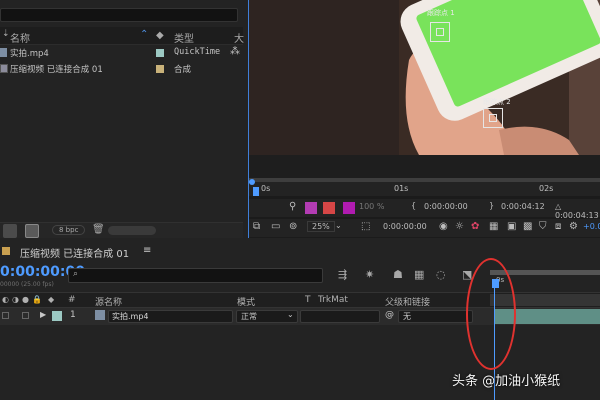 The image size is (600, 400). What do you see at coordinates (25, 299) in the screenshot?
I see `solo-icon: ●` at bounding box center [25, 299].